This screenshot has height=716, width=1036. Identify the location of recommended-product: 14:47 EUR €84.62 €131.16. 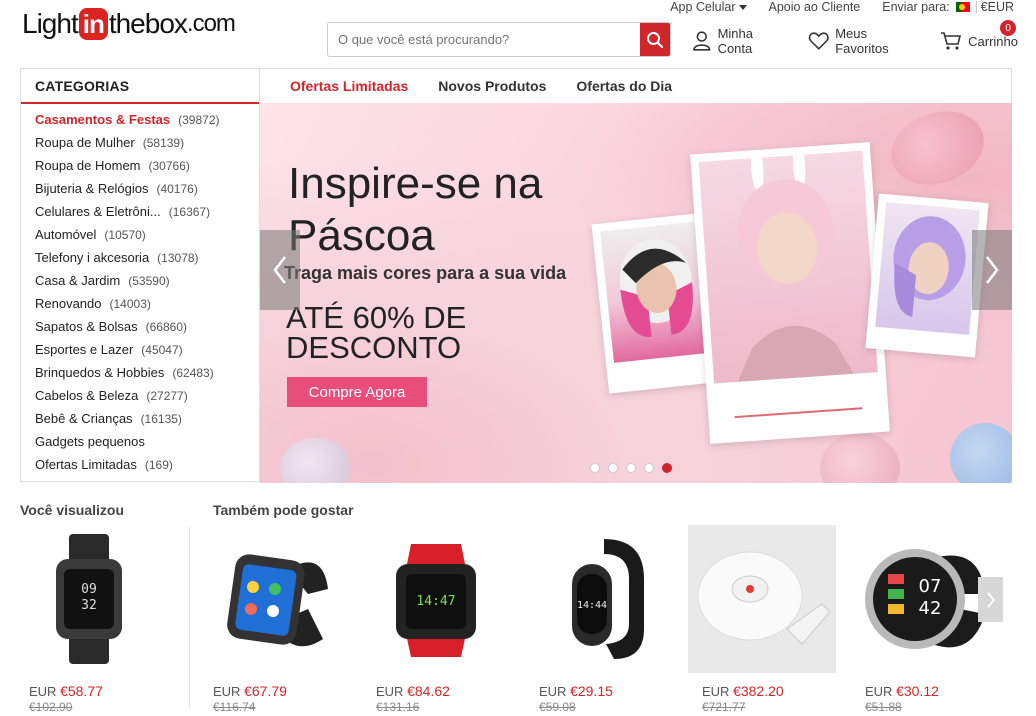
(436, 619).